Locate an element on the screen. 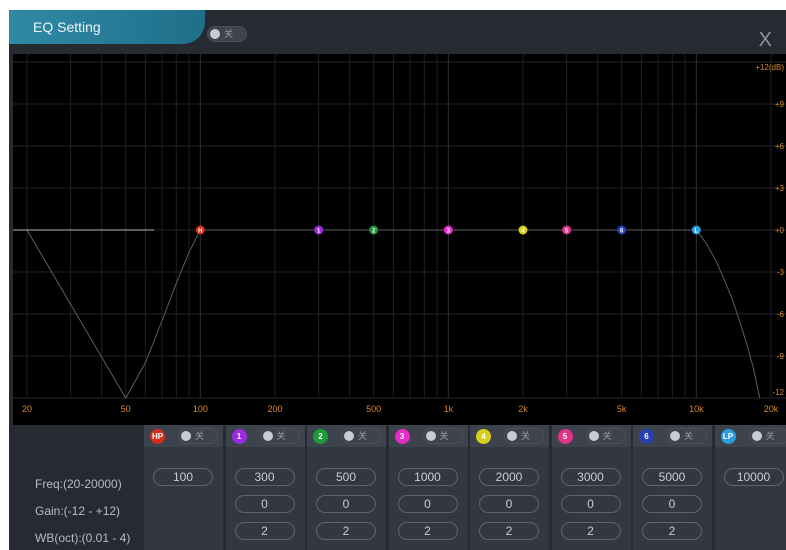 This screenshot has width=786, height=550. band-badge: HP is located at coordinates (157, 436).